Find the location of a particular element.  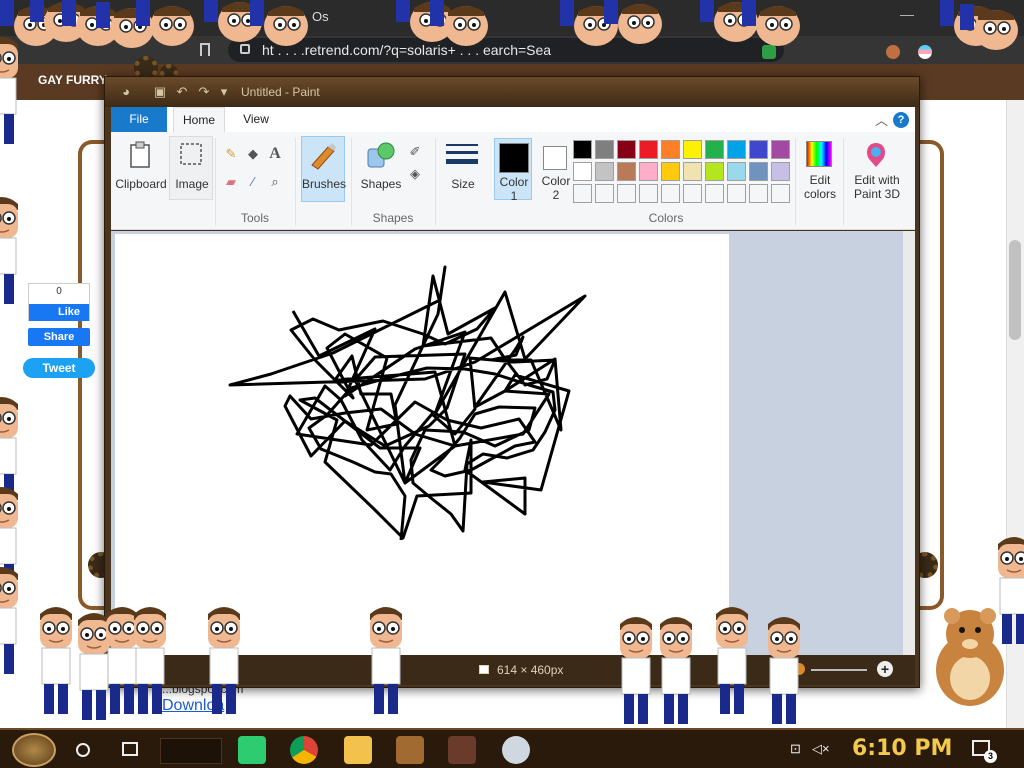

messaging-app-icon is located at coordinates (252, 750).